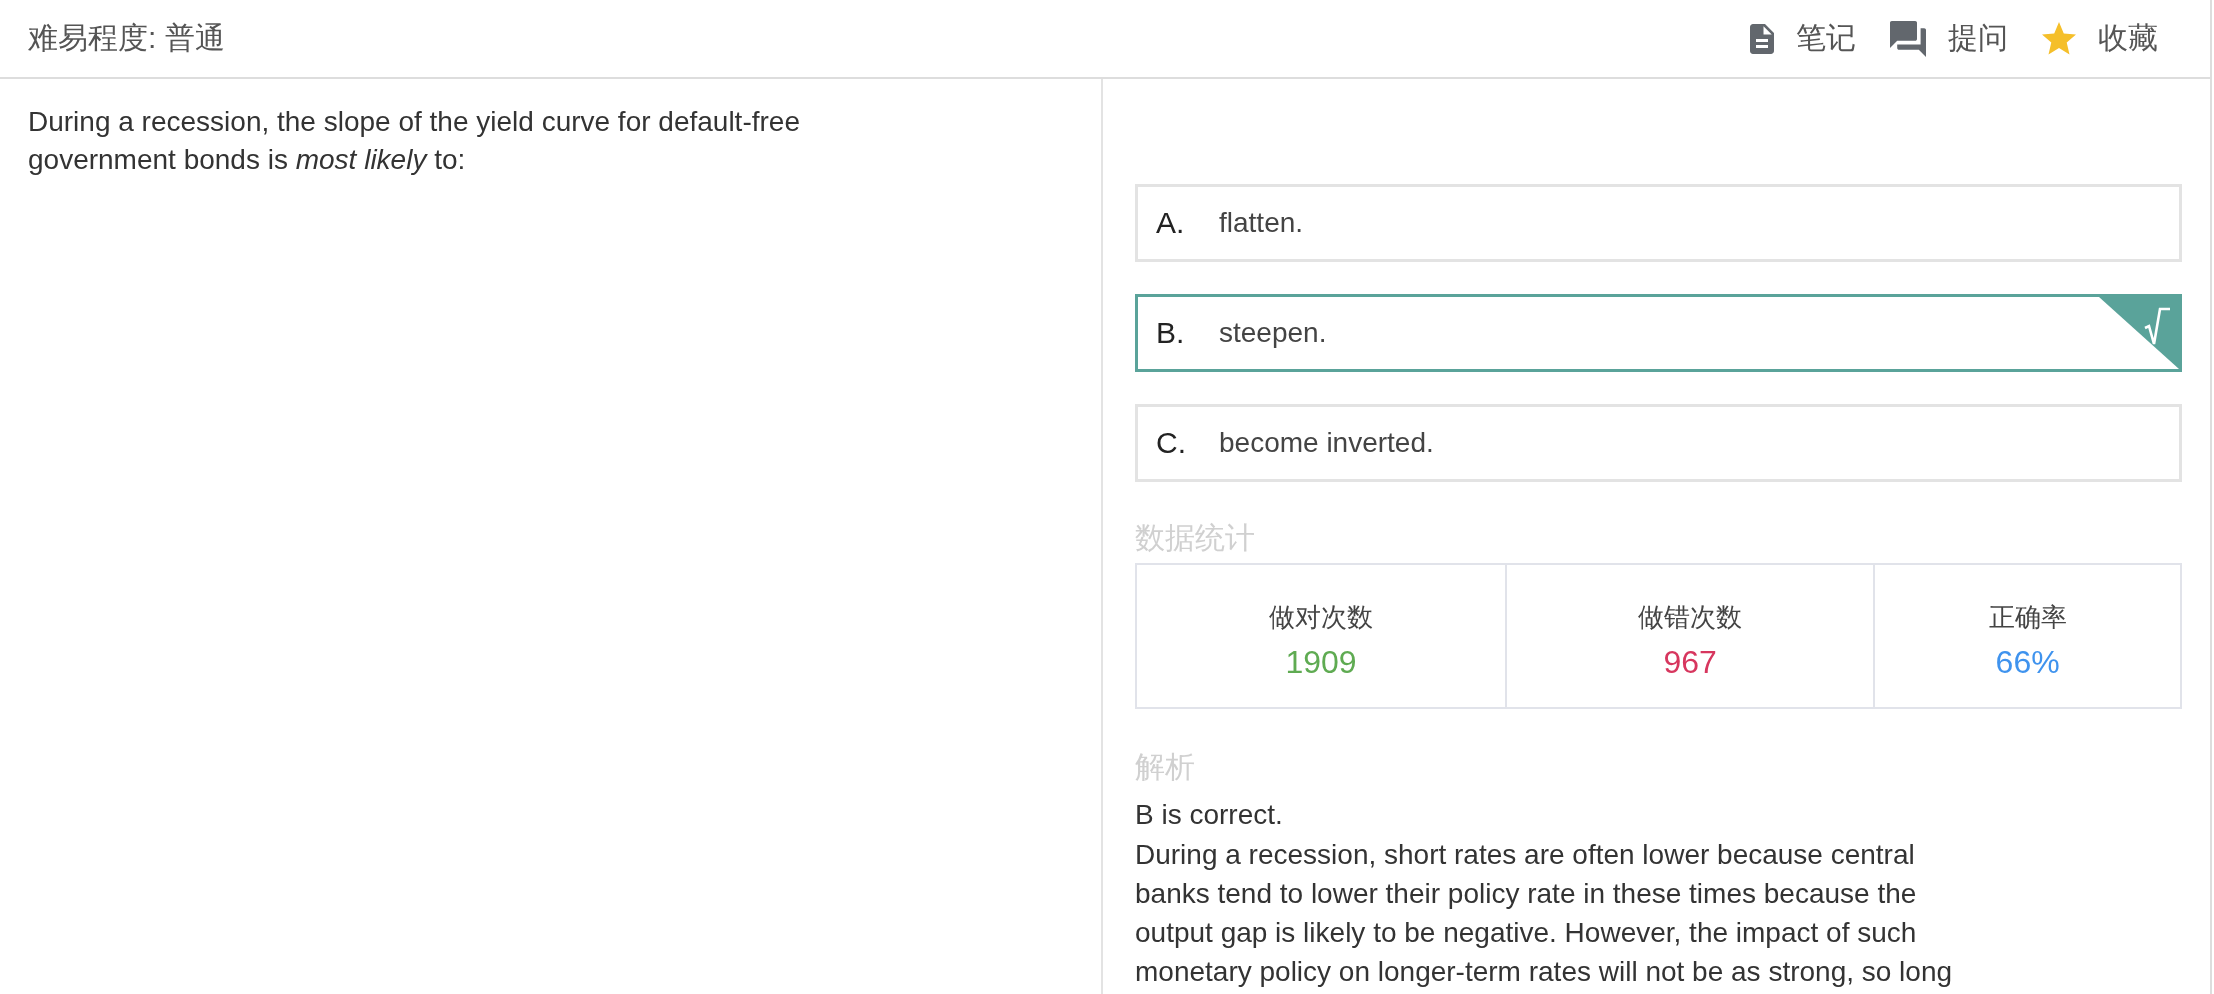  I want to click on stat-value: 1909, so click(1321, 662).